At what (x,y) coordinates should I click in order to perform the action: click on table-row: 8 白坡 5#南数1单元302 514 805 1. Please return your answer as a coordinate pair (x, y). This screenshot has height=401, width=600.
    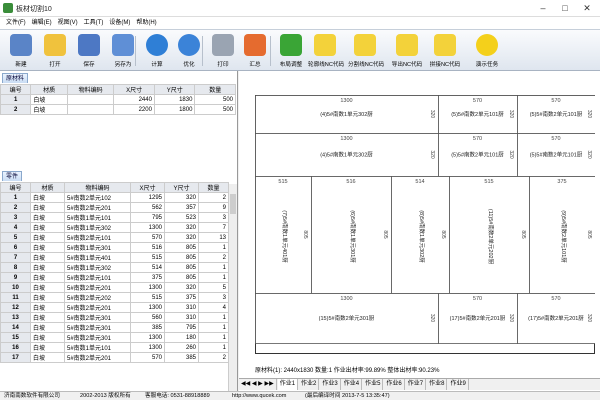
    Looking at the image, I should click on (114, 267).